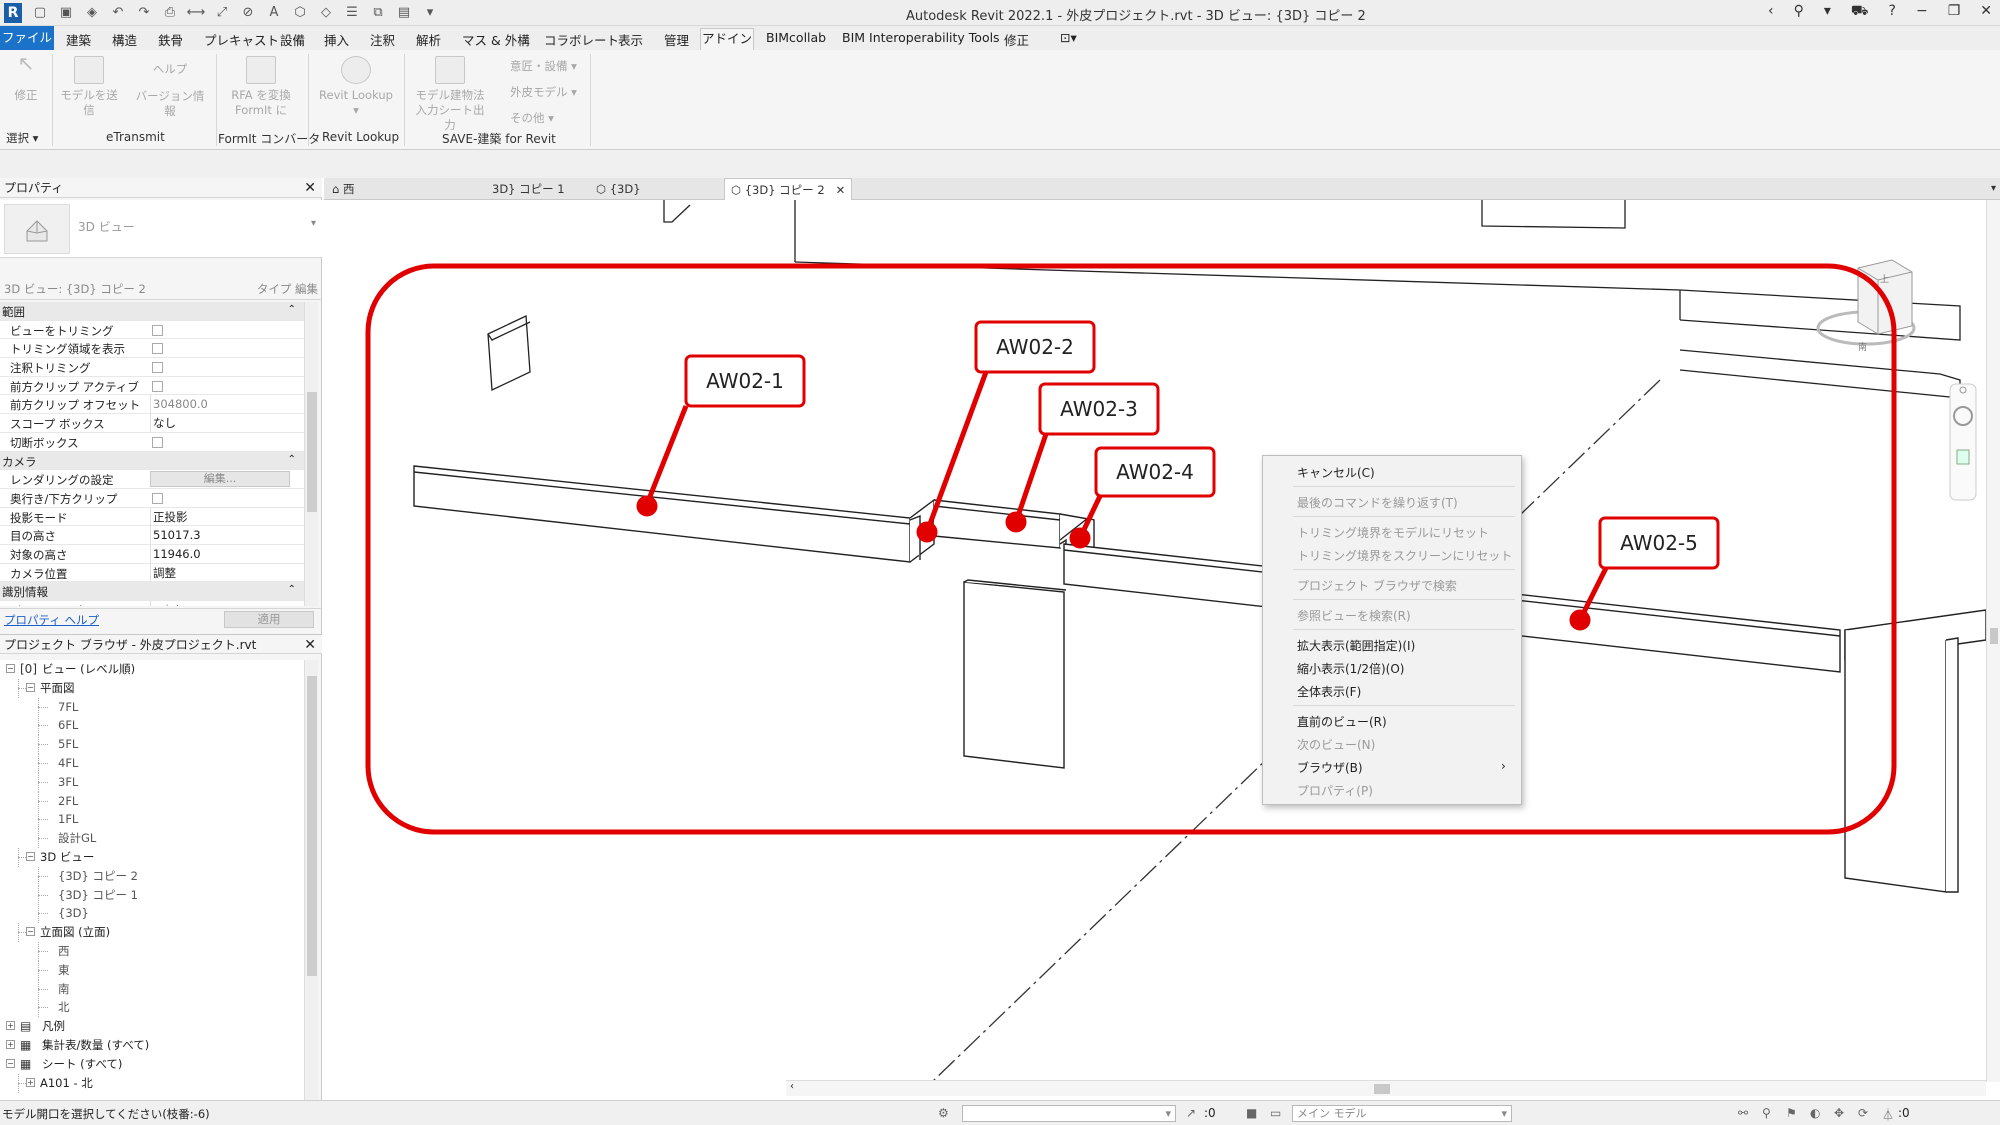 The height and width of the screenshot is (1125, 2000). I want to click on minimize-icon: −, so click(1922, 12).